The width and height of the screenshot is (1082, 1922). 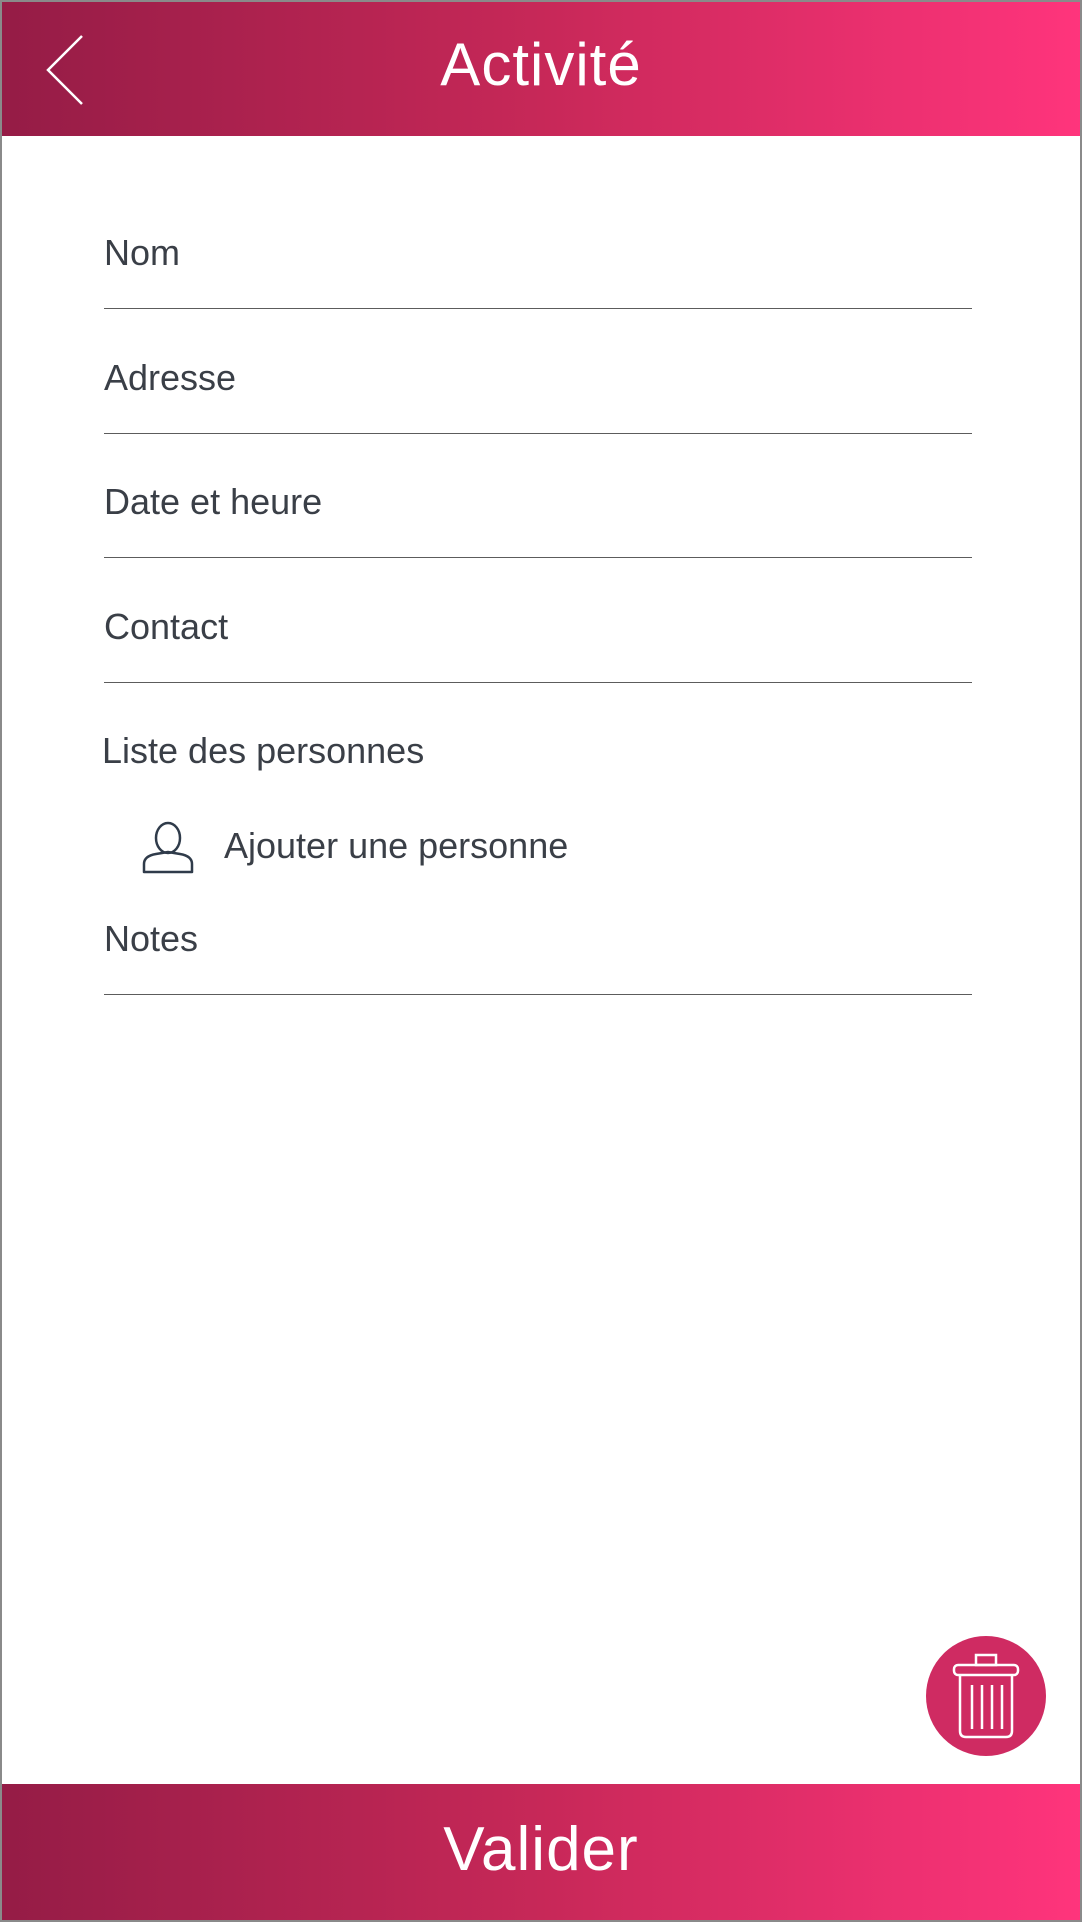 What do you see at coordinates (263, 750) in the screenshot?
I see `people-list-label: Liste des personnes` at bounding box center [263, 750].